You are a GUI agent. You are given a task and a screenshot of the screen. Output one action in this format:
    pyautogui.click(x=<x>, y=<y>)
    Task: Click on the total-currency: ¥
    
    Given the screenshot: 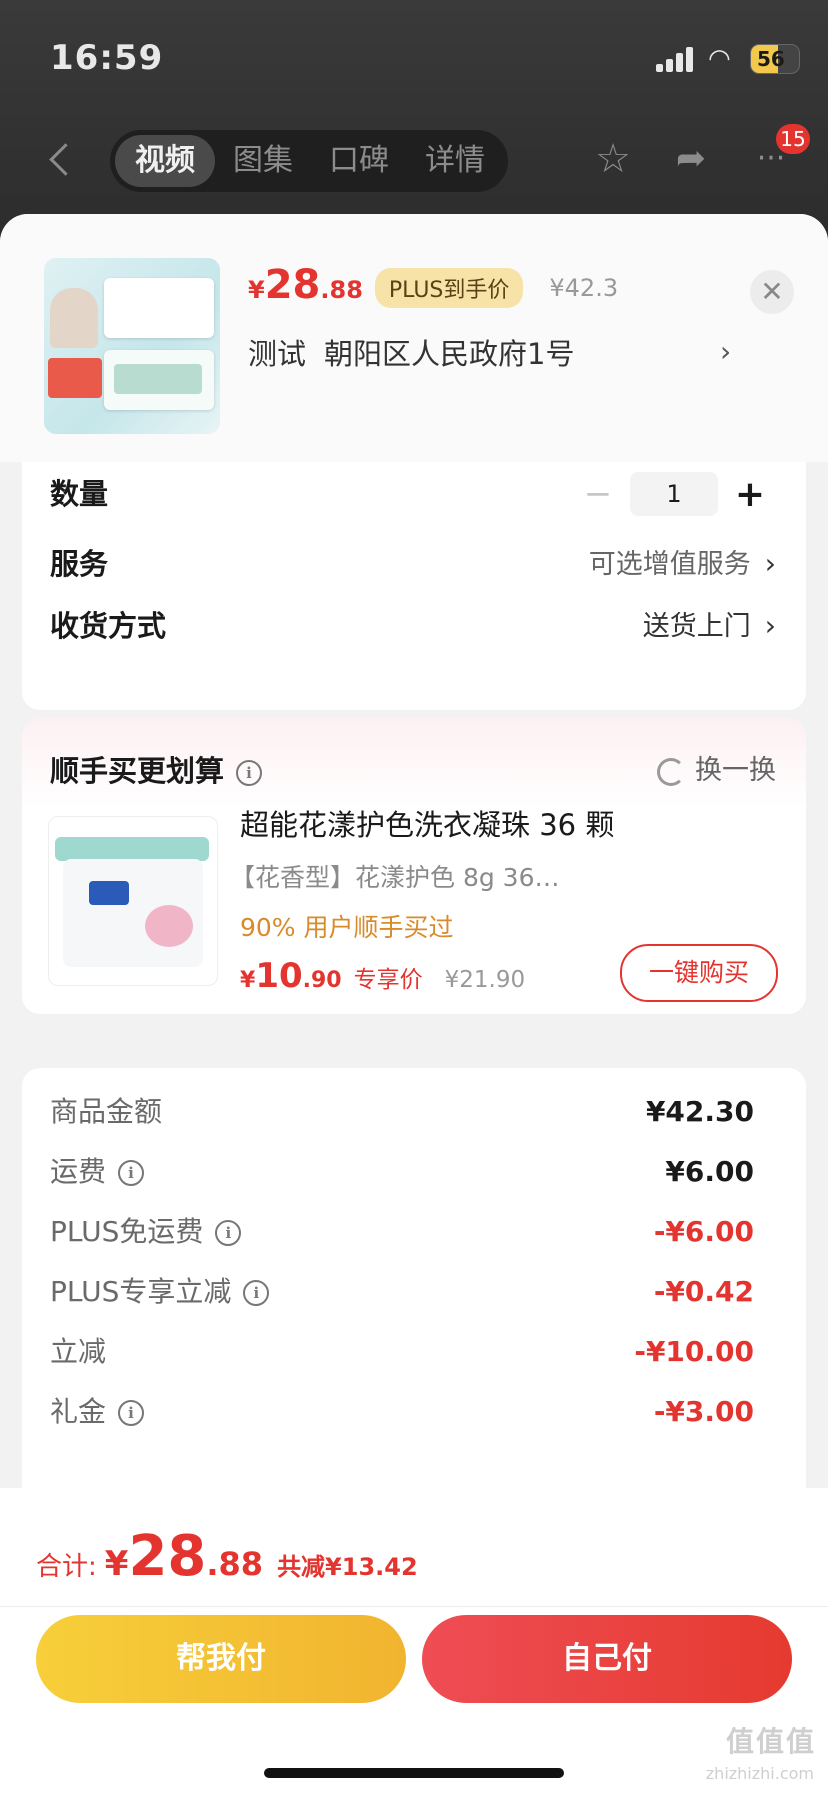 What is the action you would take?
    pyautogui.click(x=116, y=1564)
    